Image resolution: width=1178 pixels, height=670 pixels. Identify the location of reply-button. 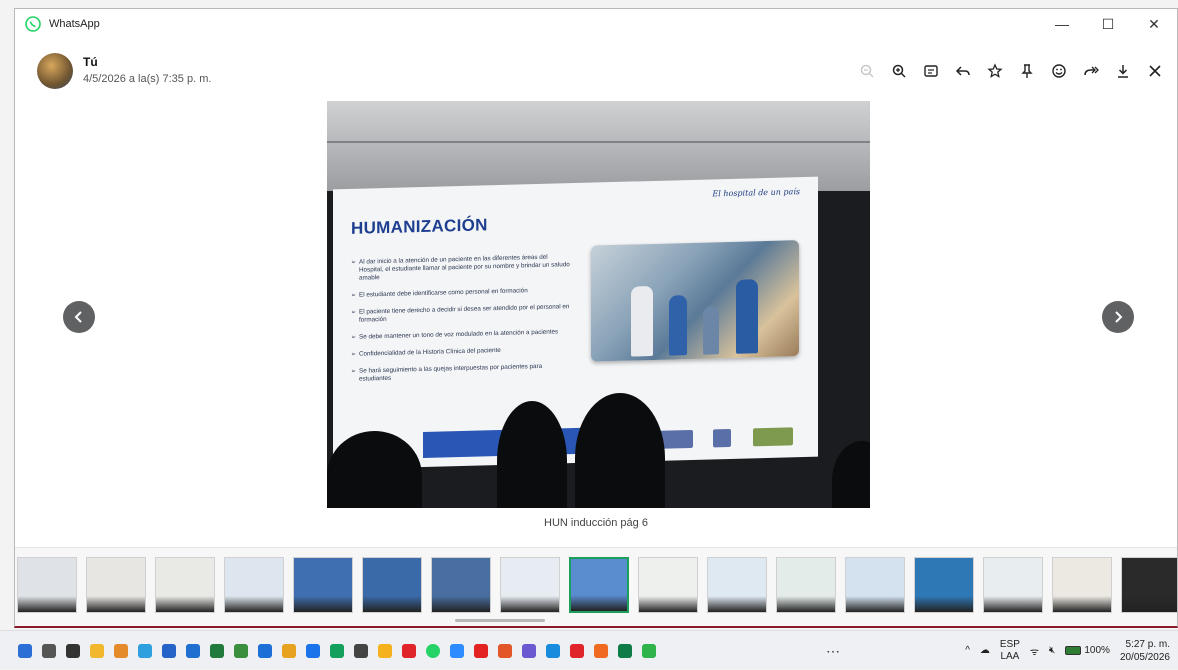
(963, 71).